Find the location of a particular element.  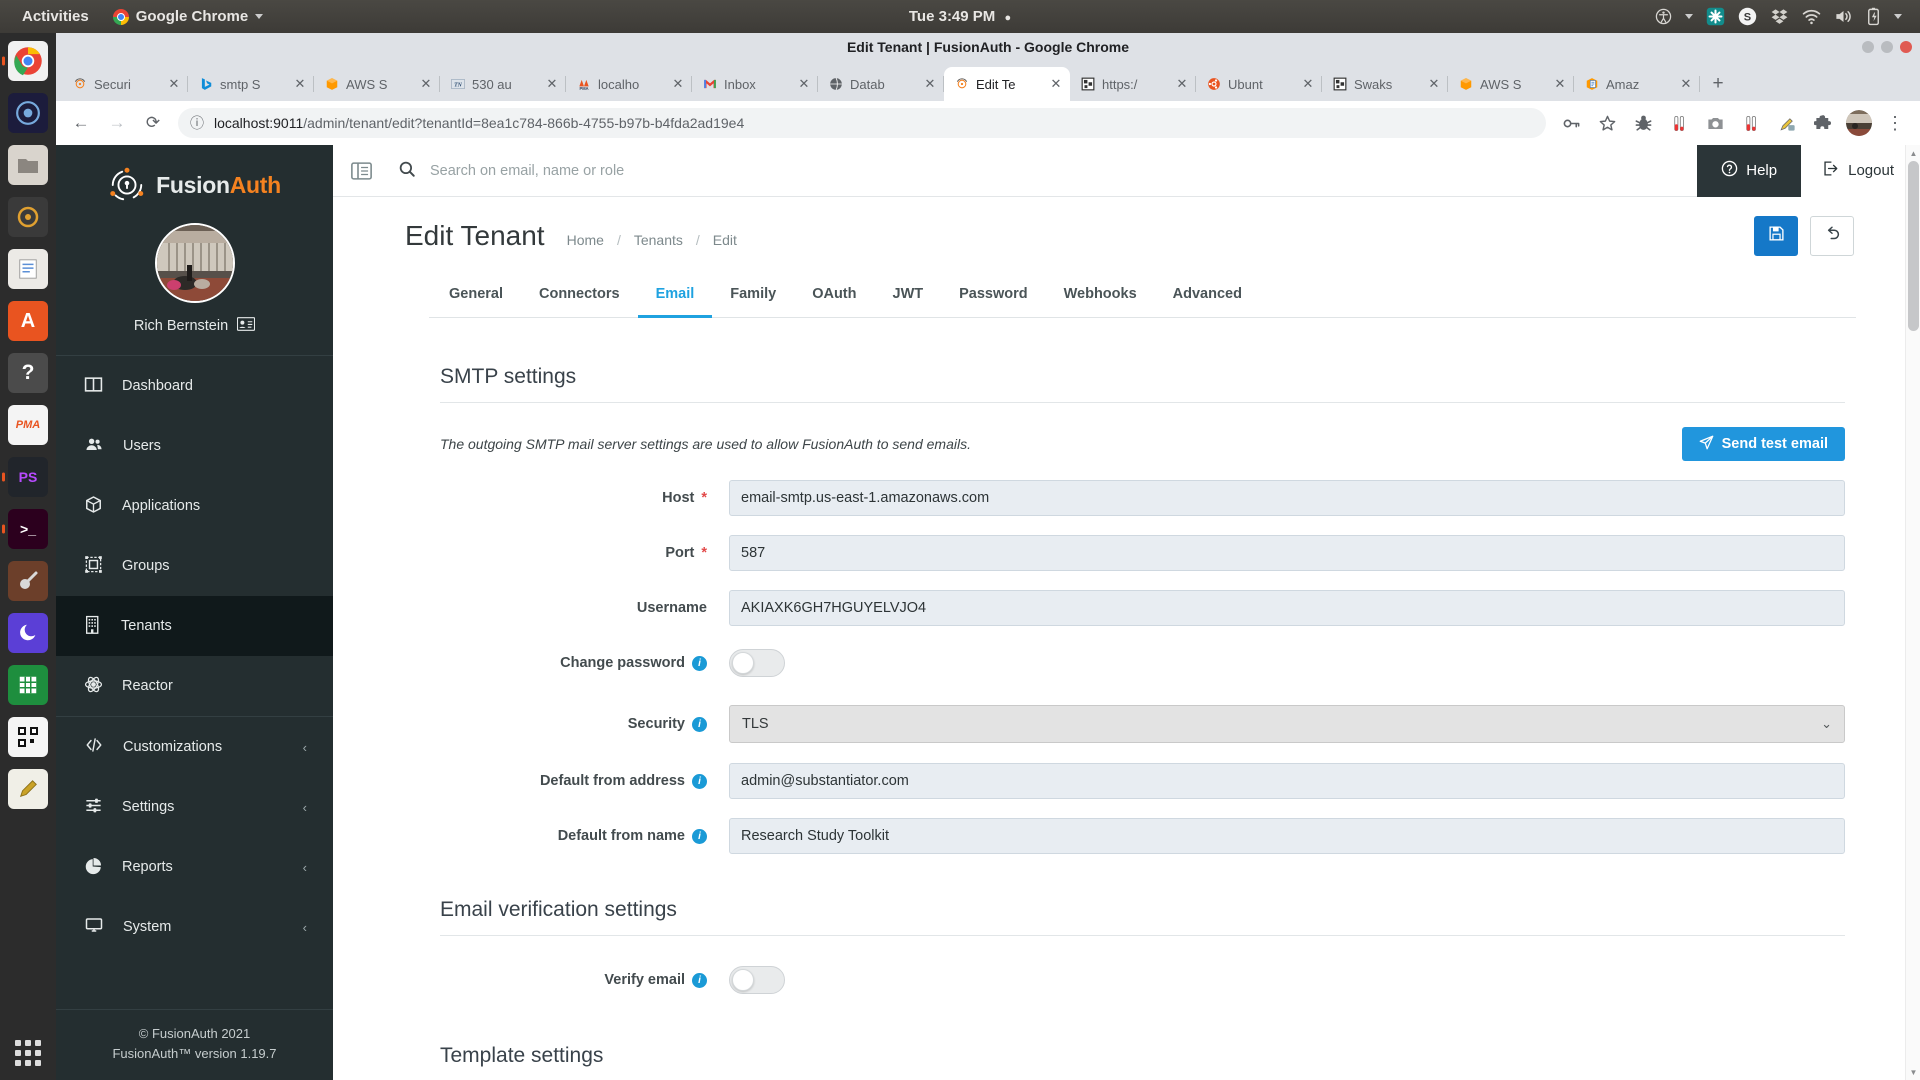

from-name-input: Research Study Toolkit is located at coordinates (1287, 836).